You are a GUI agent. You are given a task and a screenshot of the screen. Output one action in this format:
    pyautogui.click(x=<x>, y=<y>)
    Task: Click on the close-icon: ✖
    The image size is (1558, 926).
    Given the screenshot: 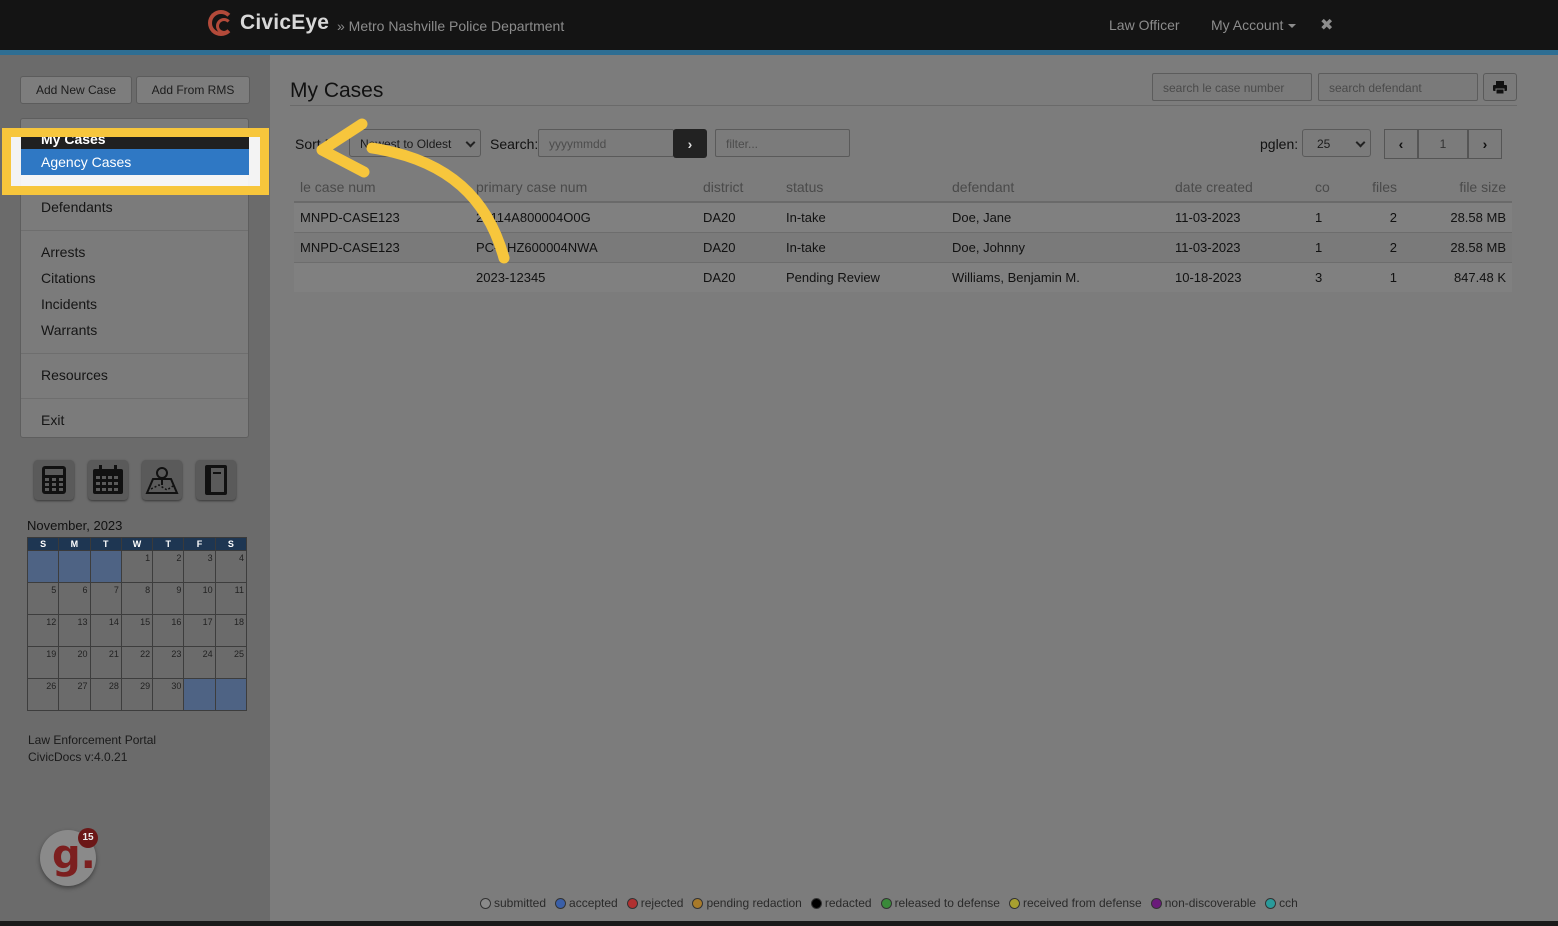 What is the action you would take?
    pyautogui.click(x=1326, y=25)
    